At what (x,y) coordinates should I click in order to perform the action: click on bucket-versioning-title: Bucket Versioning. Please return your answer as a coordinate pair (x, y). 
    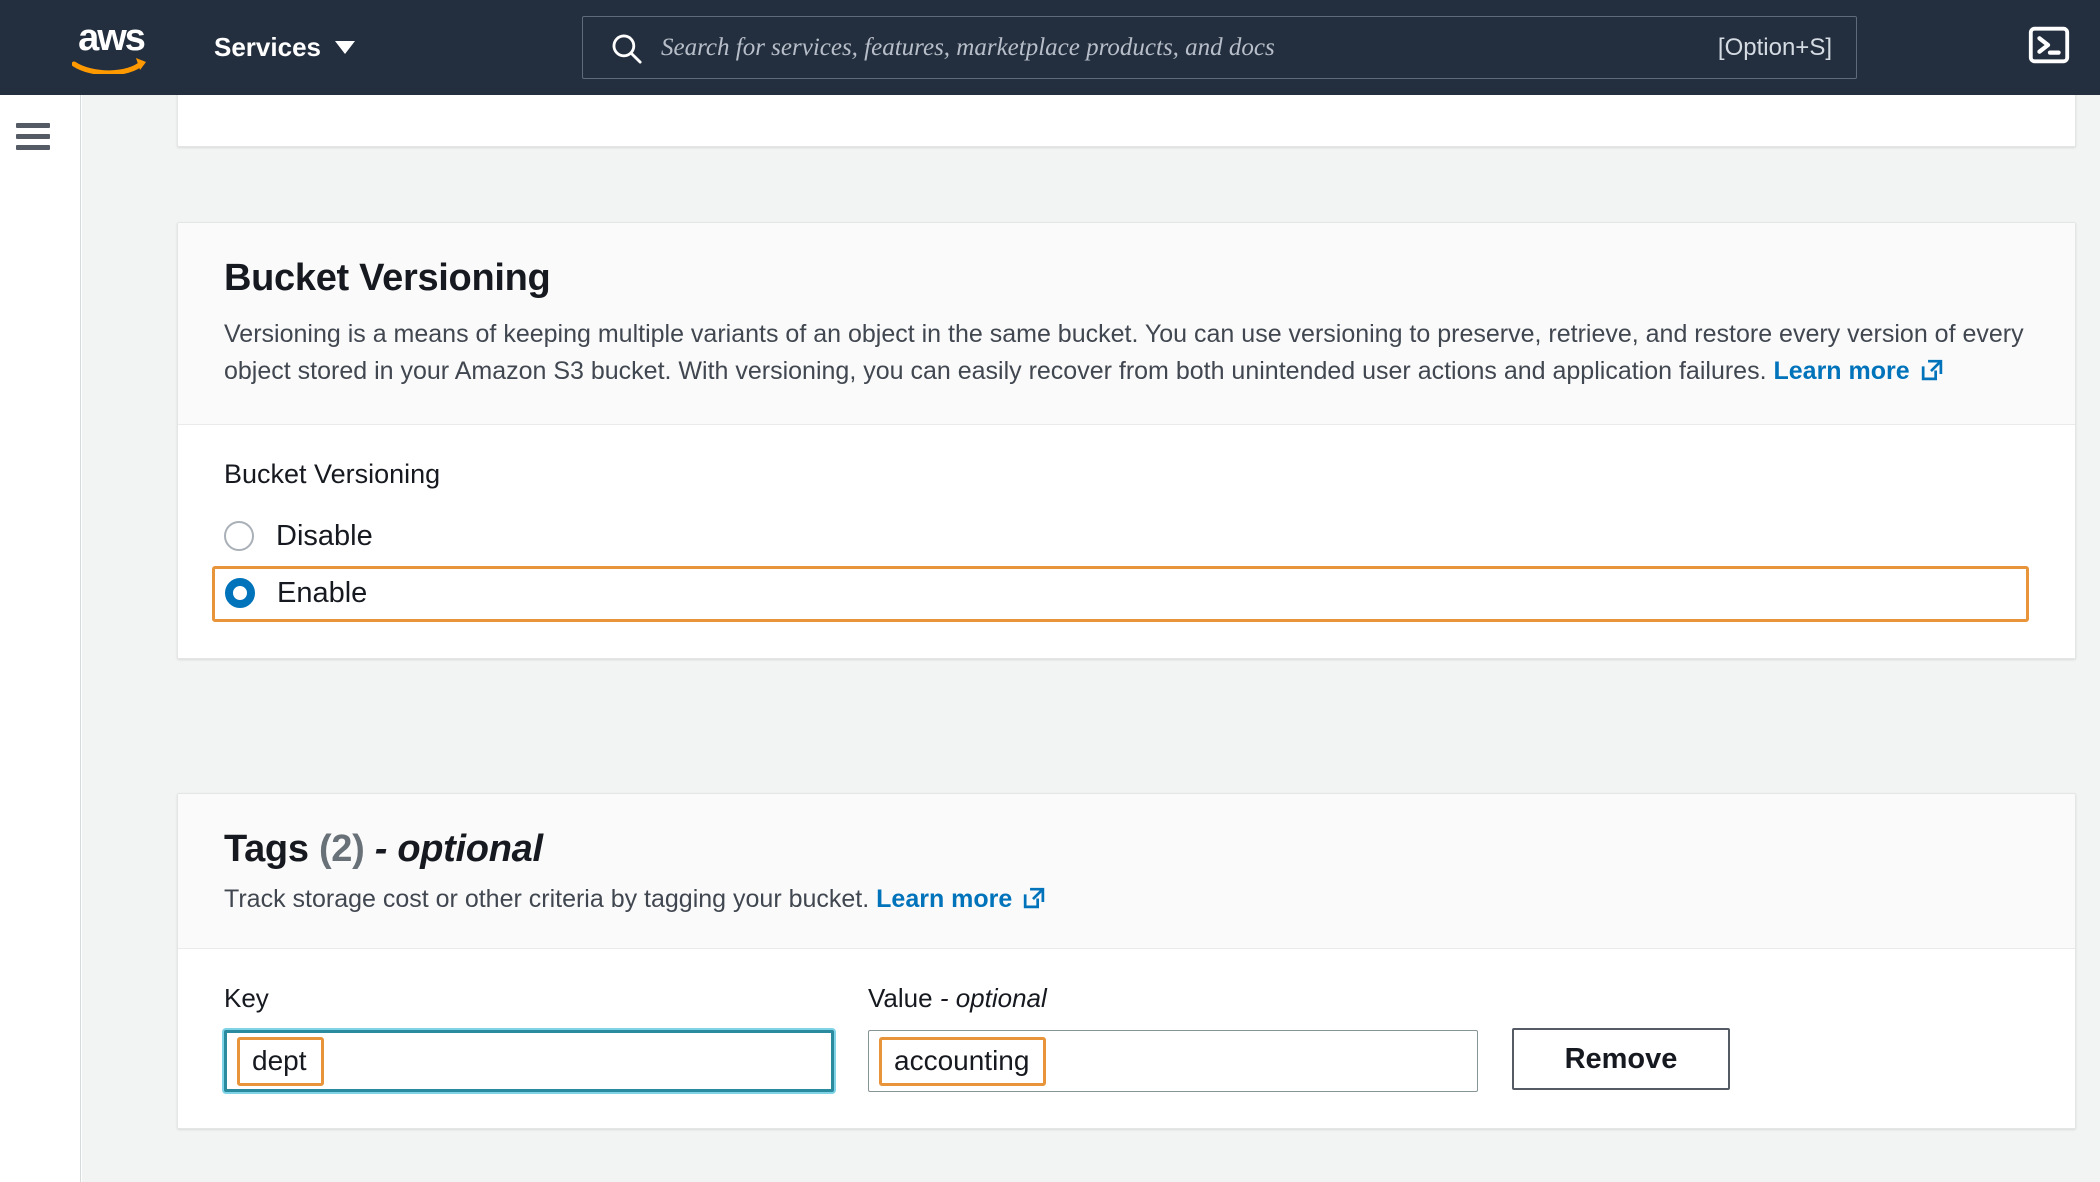
    Looking at the image, I should click on (387, 278).